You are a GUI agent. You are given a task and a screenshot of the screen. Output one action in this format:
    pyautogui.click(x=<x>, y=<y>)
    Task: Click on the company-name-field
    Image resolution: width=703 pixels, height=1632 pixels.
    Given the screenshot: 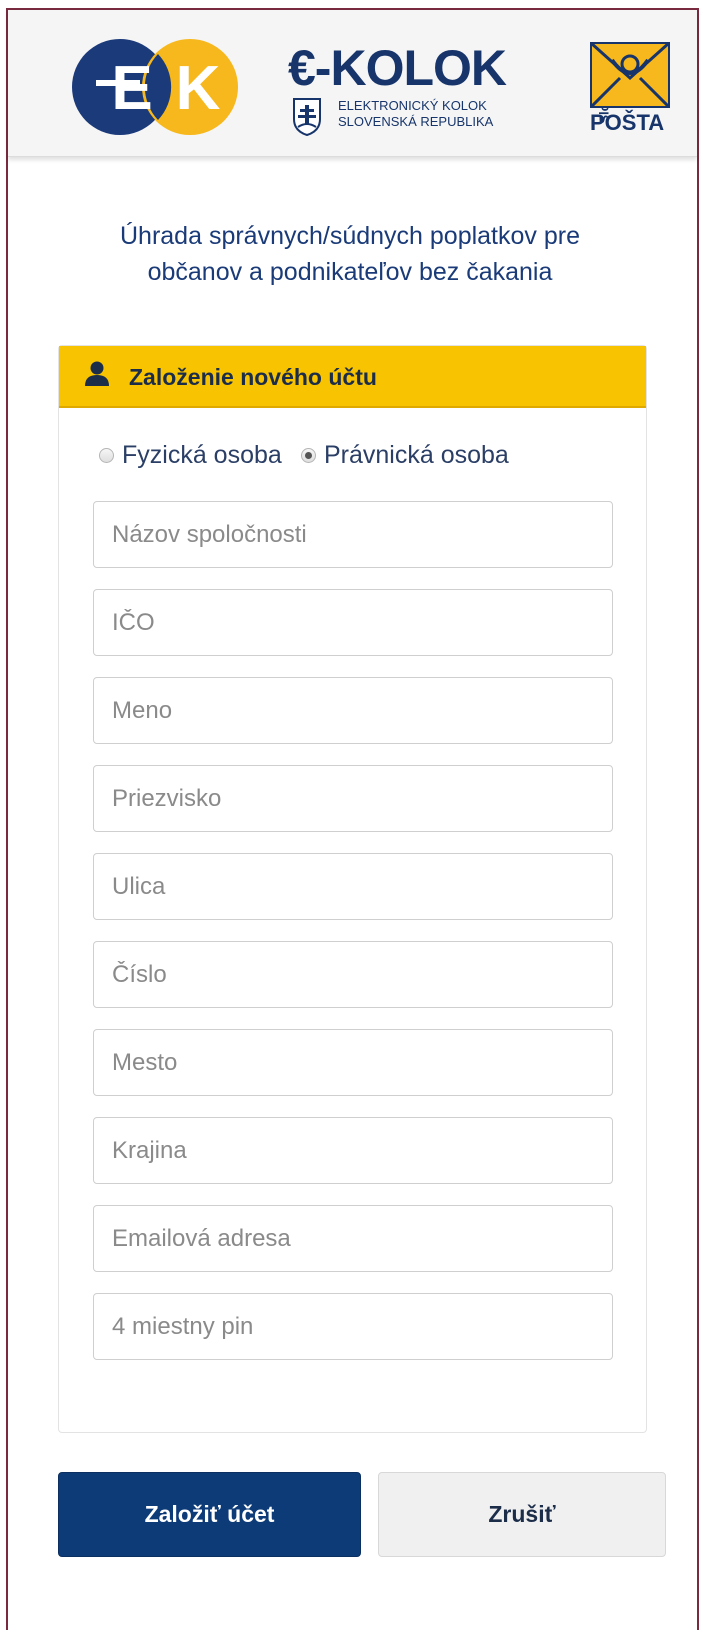 What is the action you would take?
    pyautogui.click(x=353, y=534)
    